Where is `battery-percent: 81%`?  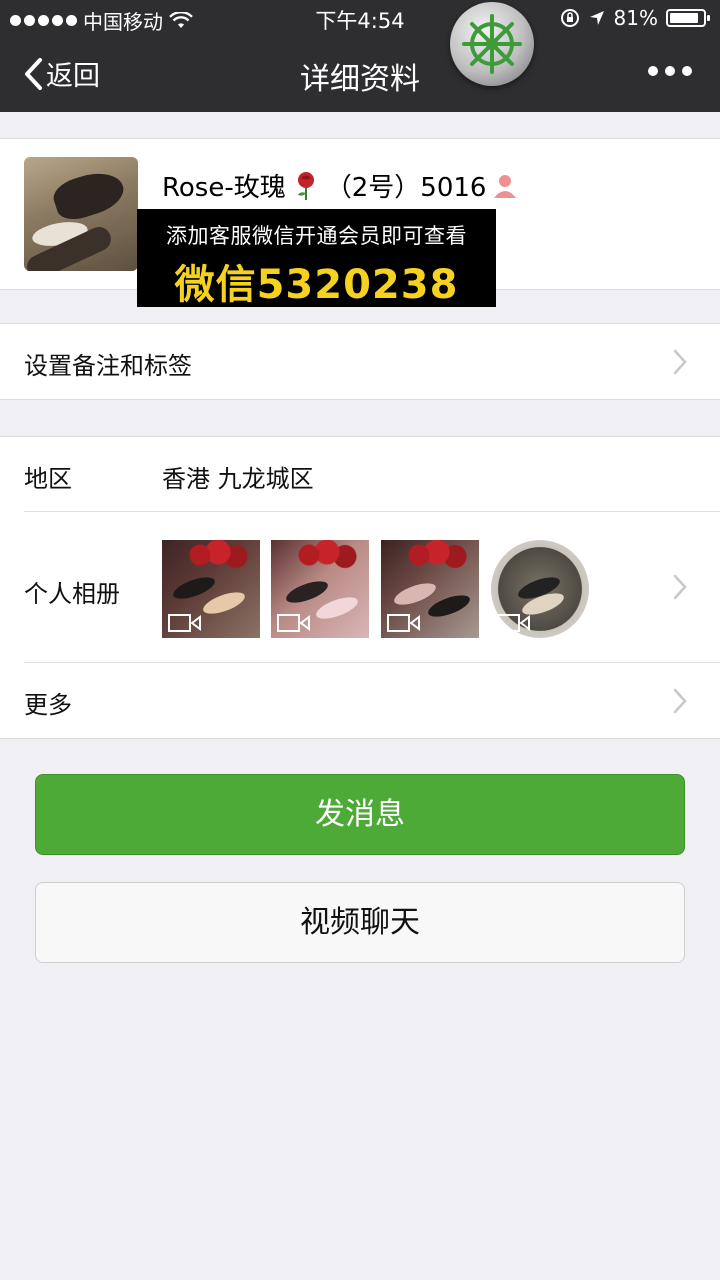
battery-percent: 81% is located at coordinates (635, 18).